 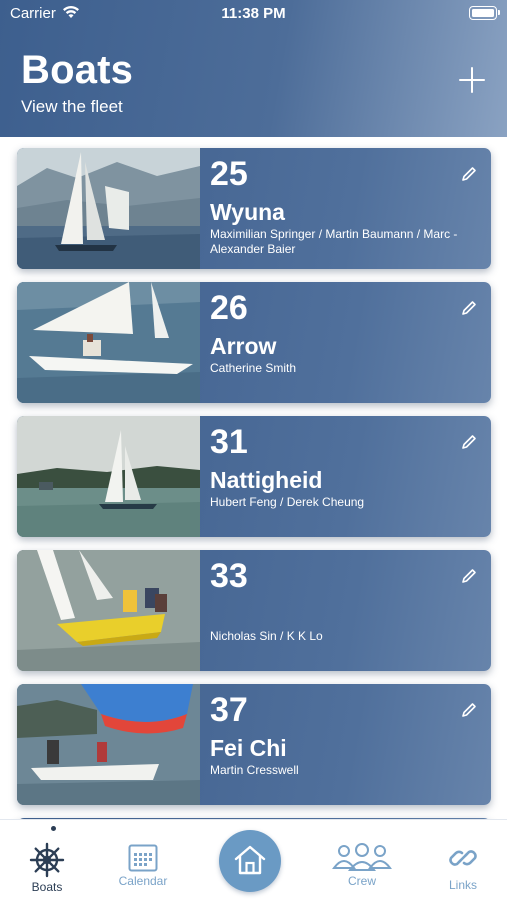 I want to click on add-boat-button, so click(x=472, y=80).